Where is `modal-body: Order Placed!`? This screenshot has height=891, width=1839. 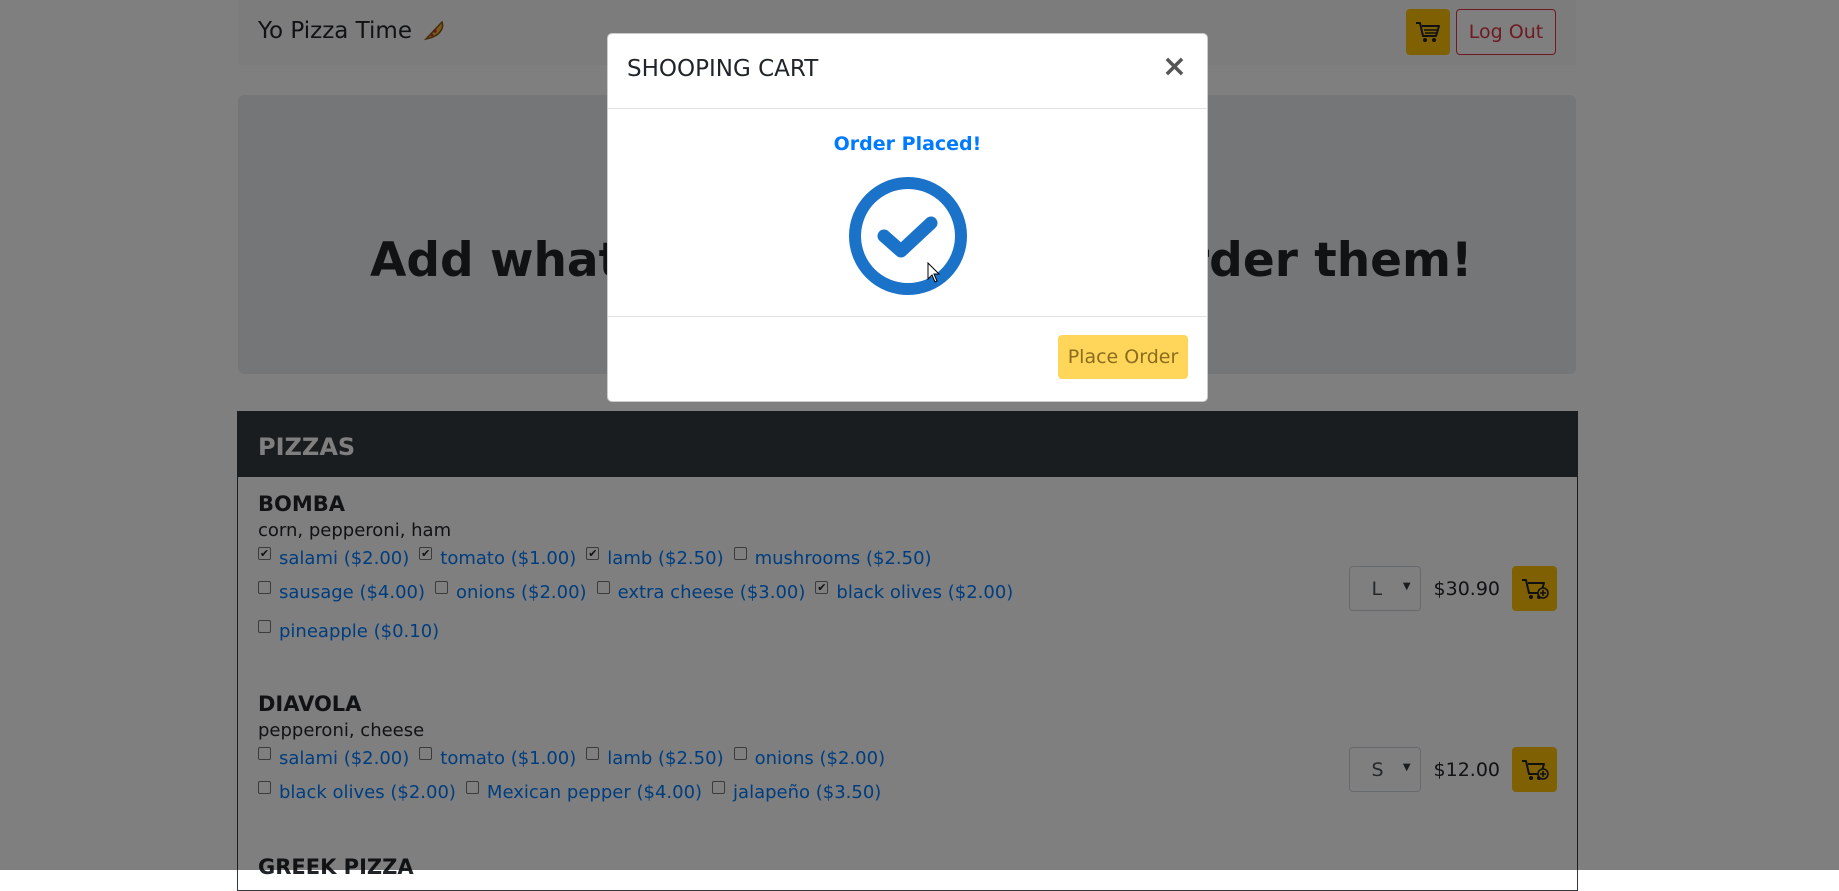 modal-body: Order Placed! is located at coordinates (907, 213).